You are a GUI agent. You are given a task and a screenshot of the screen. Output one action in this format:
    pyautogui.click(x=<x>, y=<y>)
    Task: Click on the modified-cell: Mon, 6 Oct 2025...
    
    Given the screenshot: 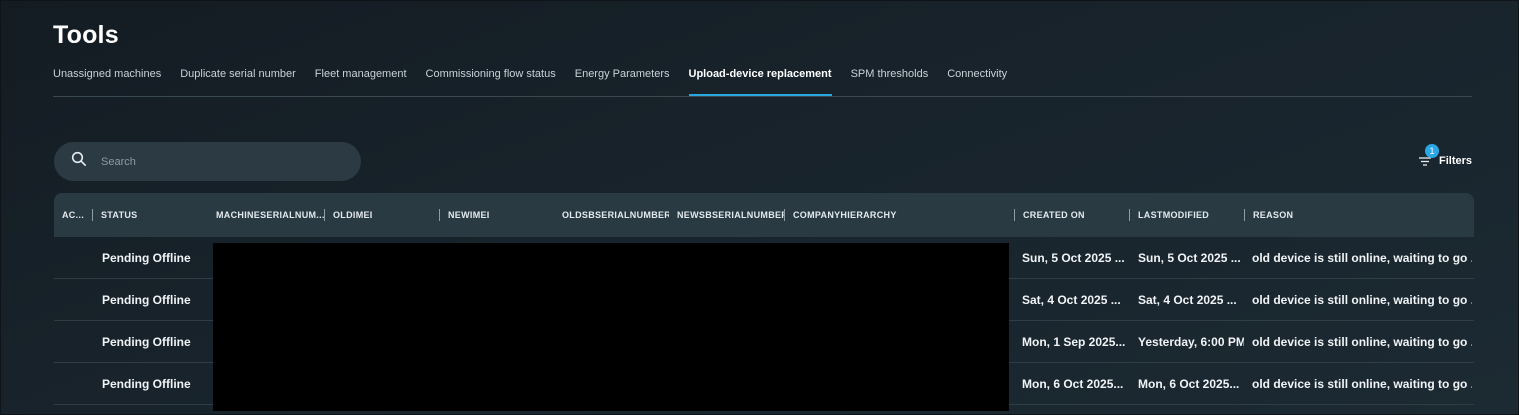 What is the action you would take?
    pyautogui.click(x=1189, y=384)
    